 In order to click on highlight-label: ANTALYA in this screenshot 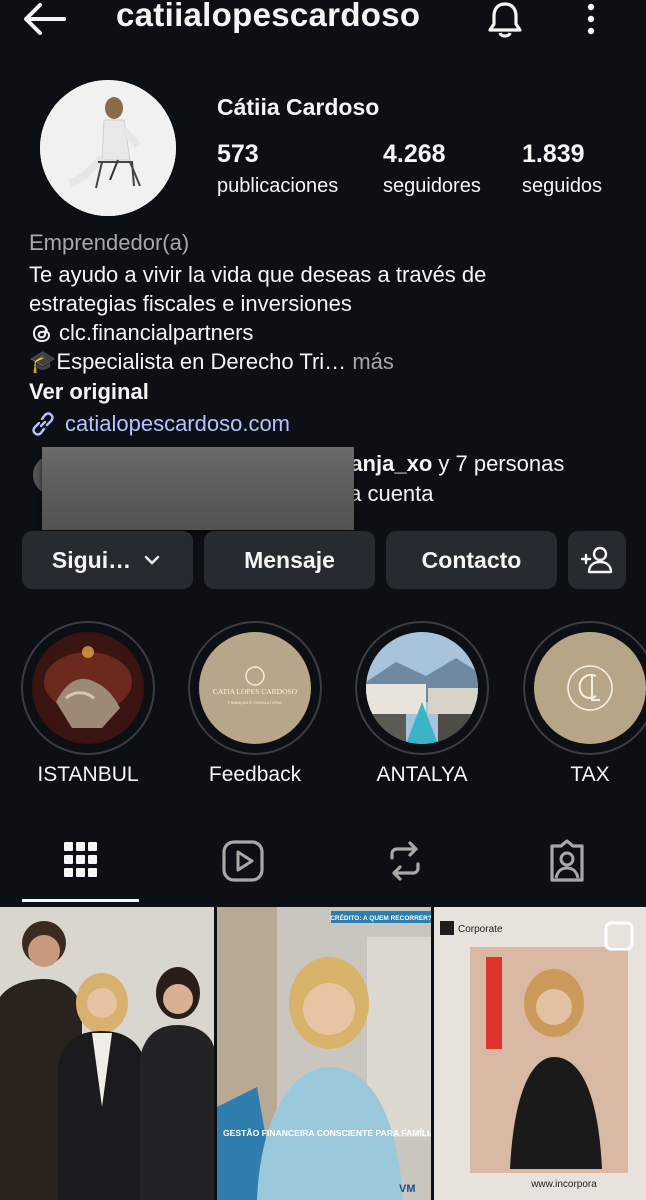, I will do `click(422, 774)`.